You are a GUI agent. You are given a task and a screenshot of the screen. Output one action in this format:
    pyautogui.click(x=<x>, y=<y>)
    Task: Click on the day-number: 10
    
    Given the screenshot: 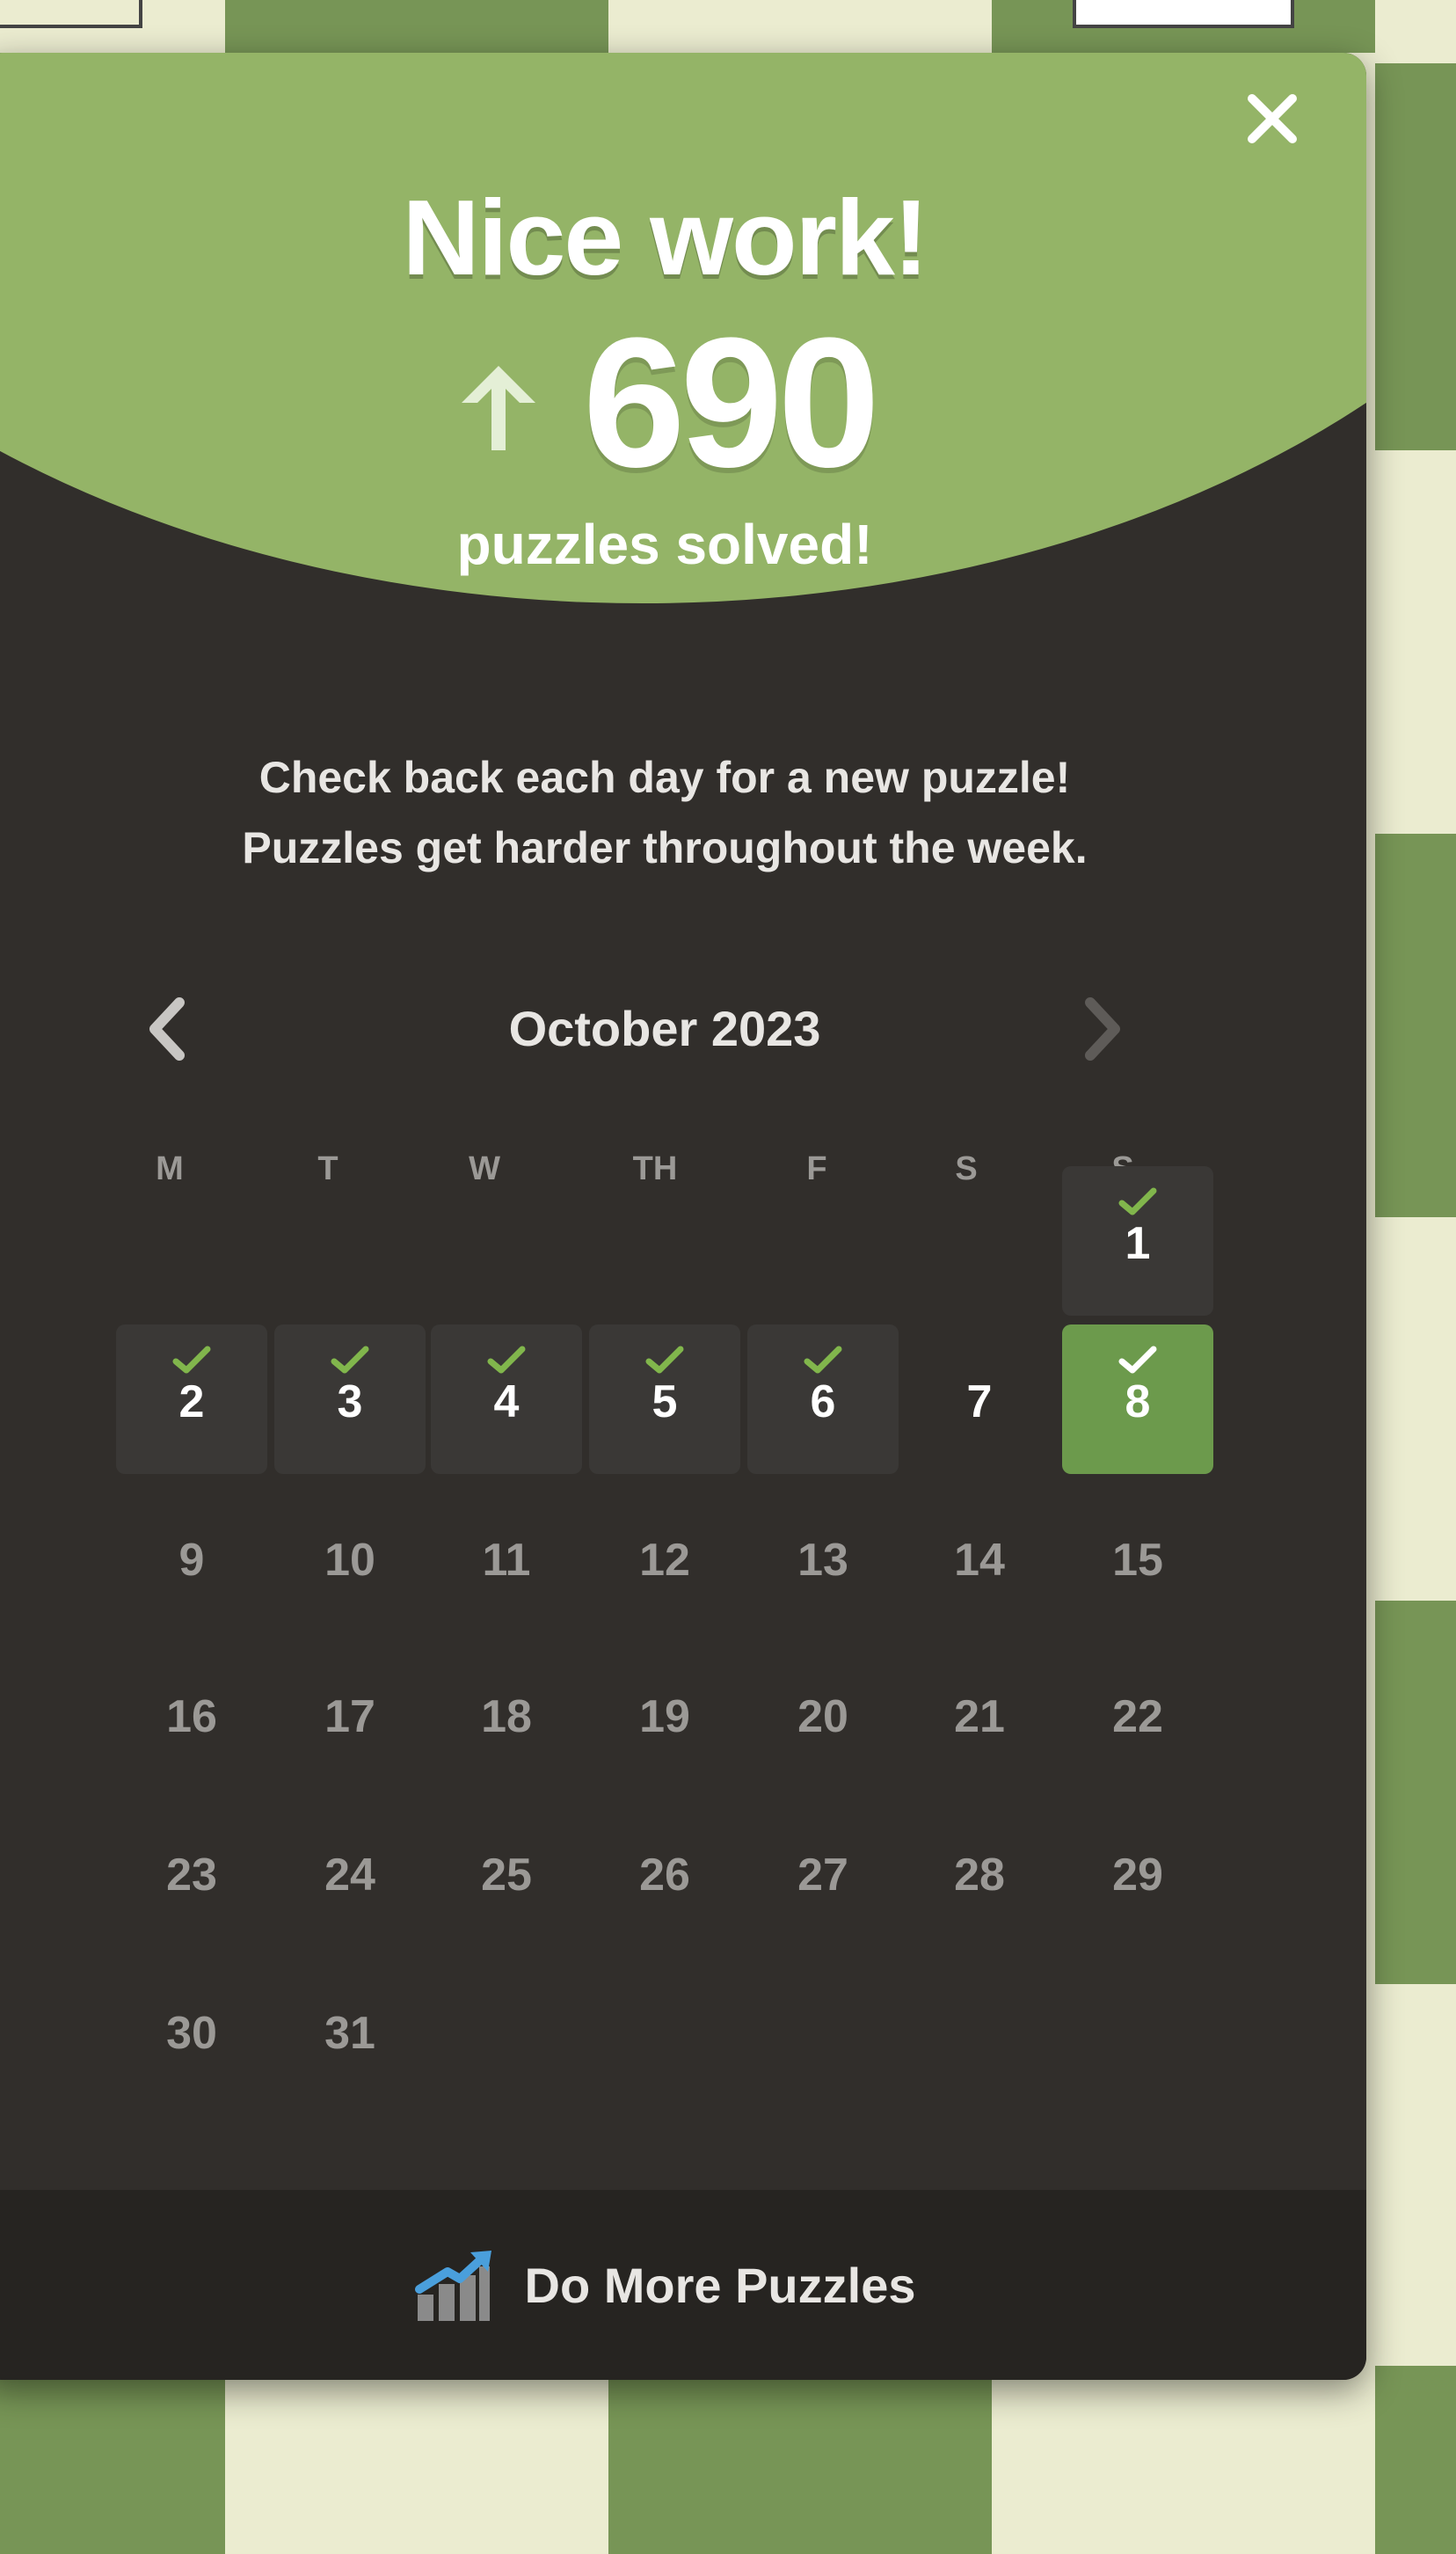 What is the action you would take?
    pyautogui.click(x=349, y=1560)
    